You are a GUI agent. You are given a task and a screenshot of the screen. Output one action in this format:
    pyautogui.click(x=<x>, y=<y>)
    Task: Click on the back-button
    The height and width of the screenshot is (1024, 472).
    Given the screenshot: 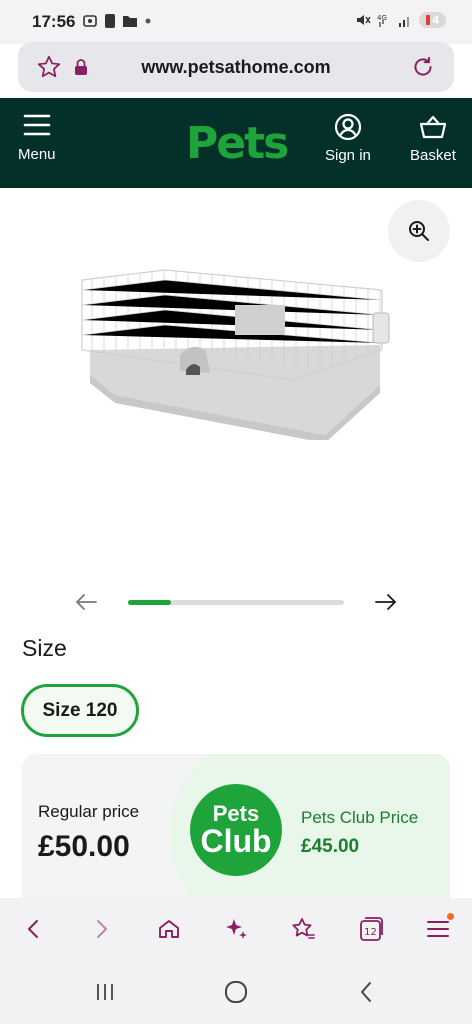 What is the action you would take?
    pyautogui.click(x=34, y=929)
    